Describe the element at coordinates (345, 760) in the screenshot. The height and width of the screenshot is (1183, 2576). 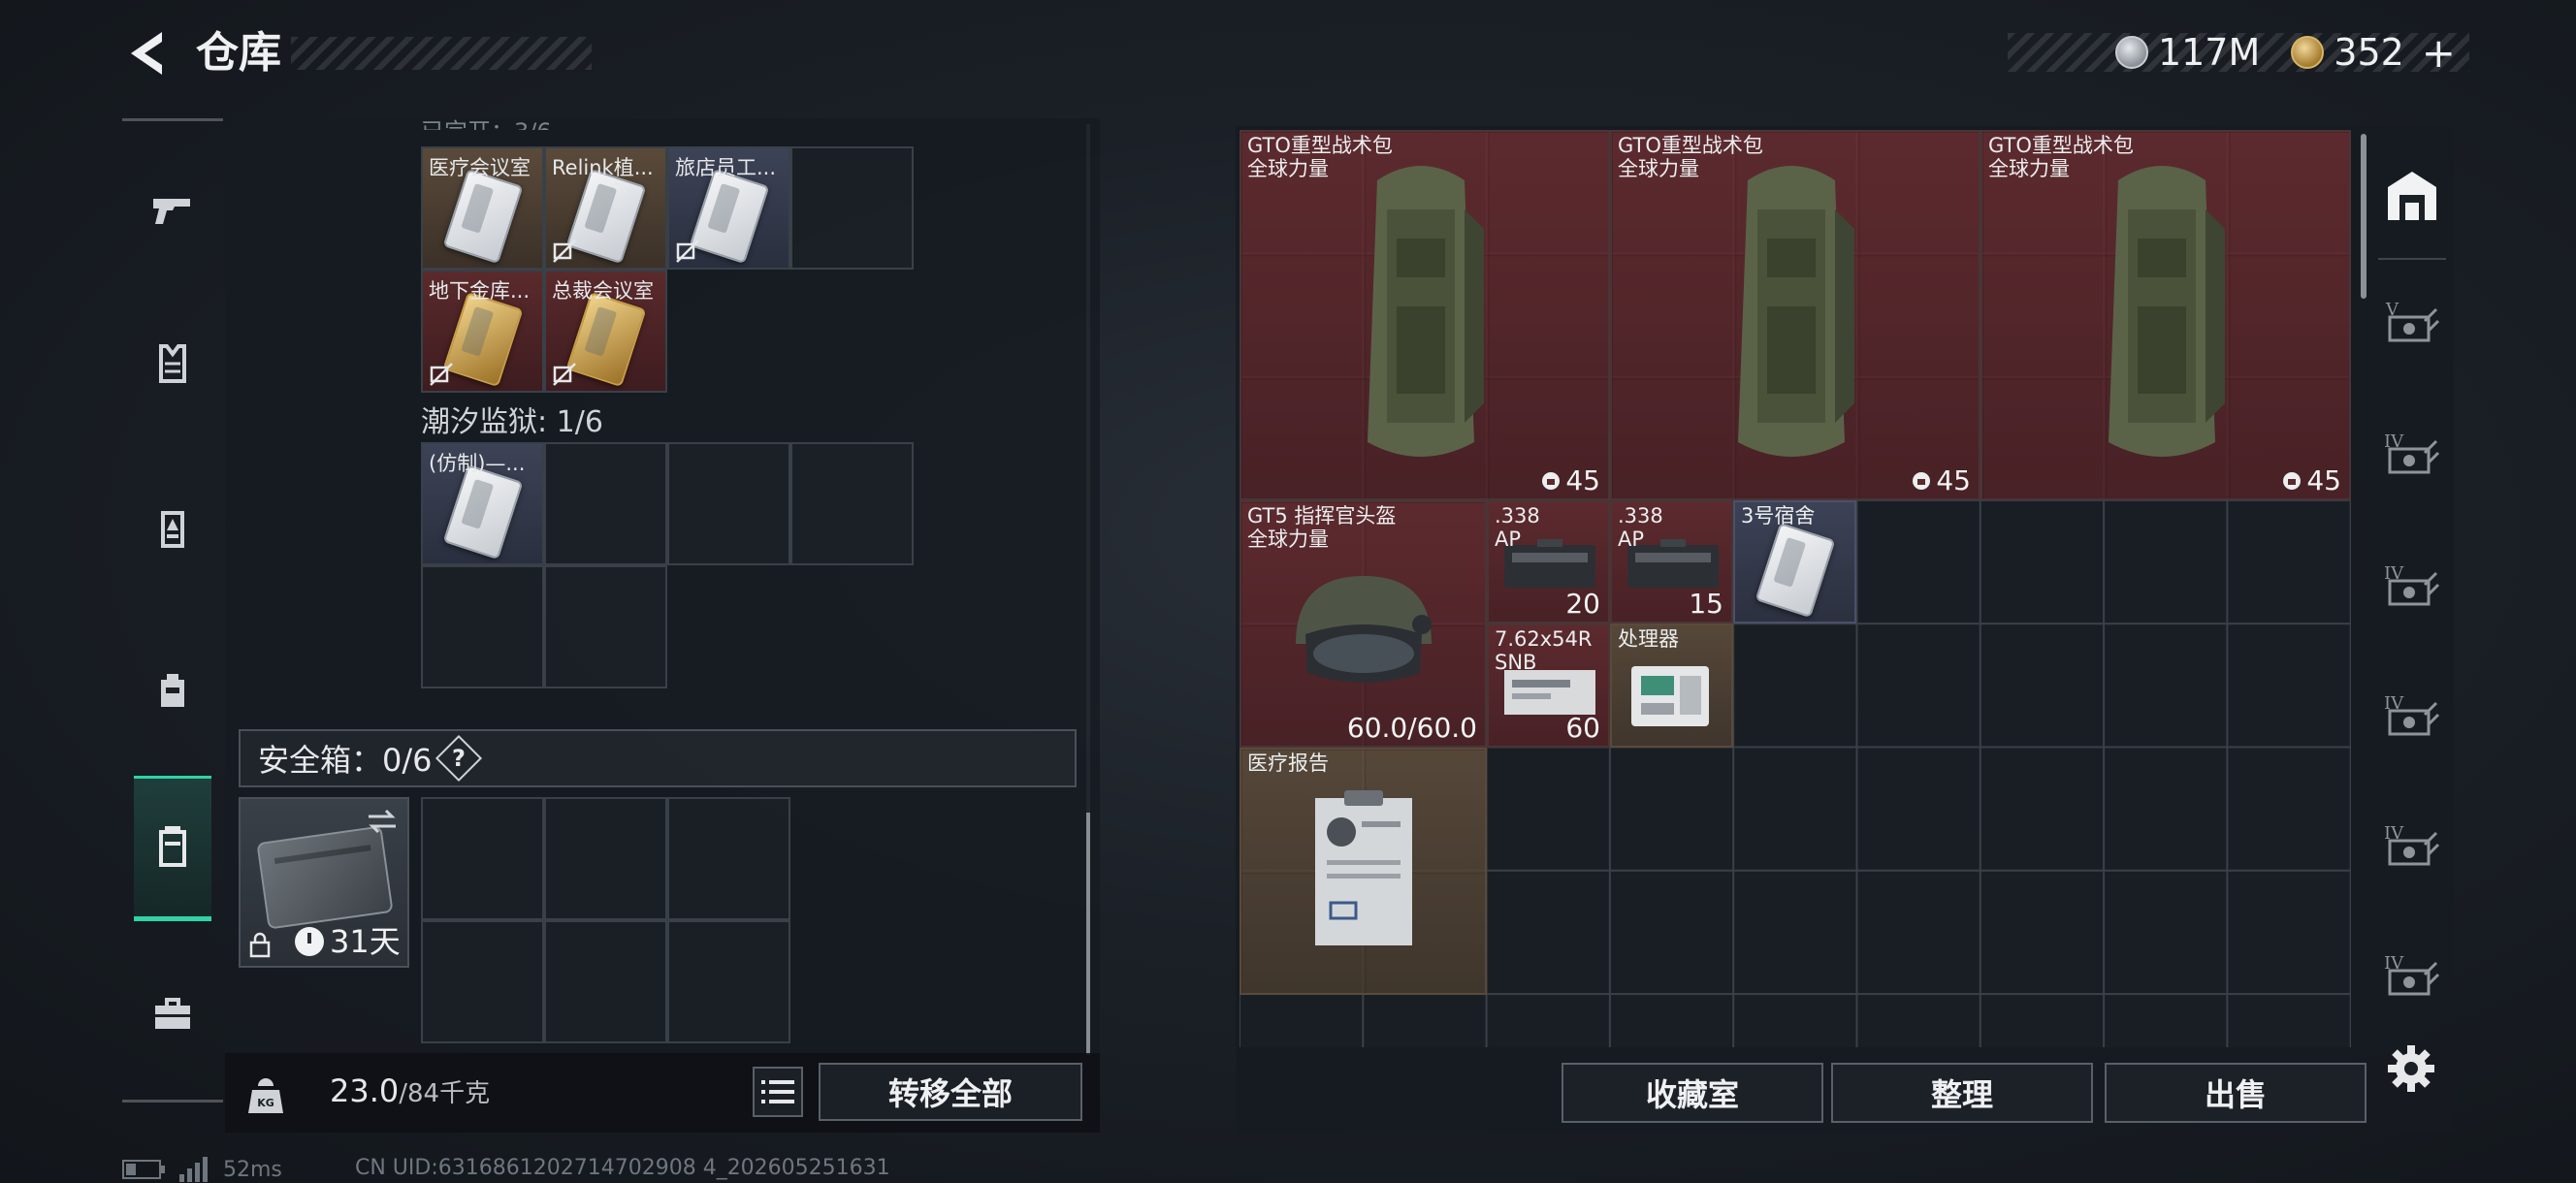
I see `safebox-label: 安全箱：0/6` at that location.